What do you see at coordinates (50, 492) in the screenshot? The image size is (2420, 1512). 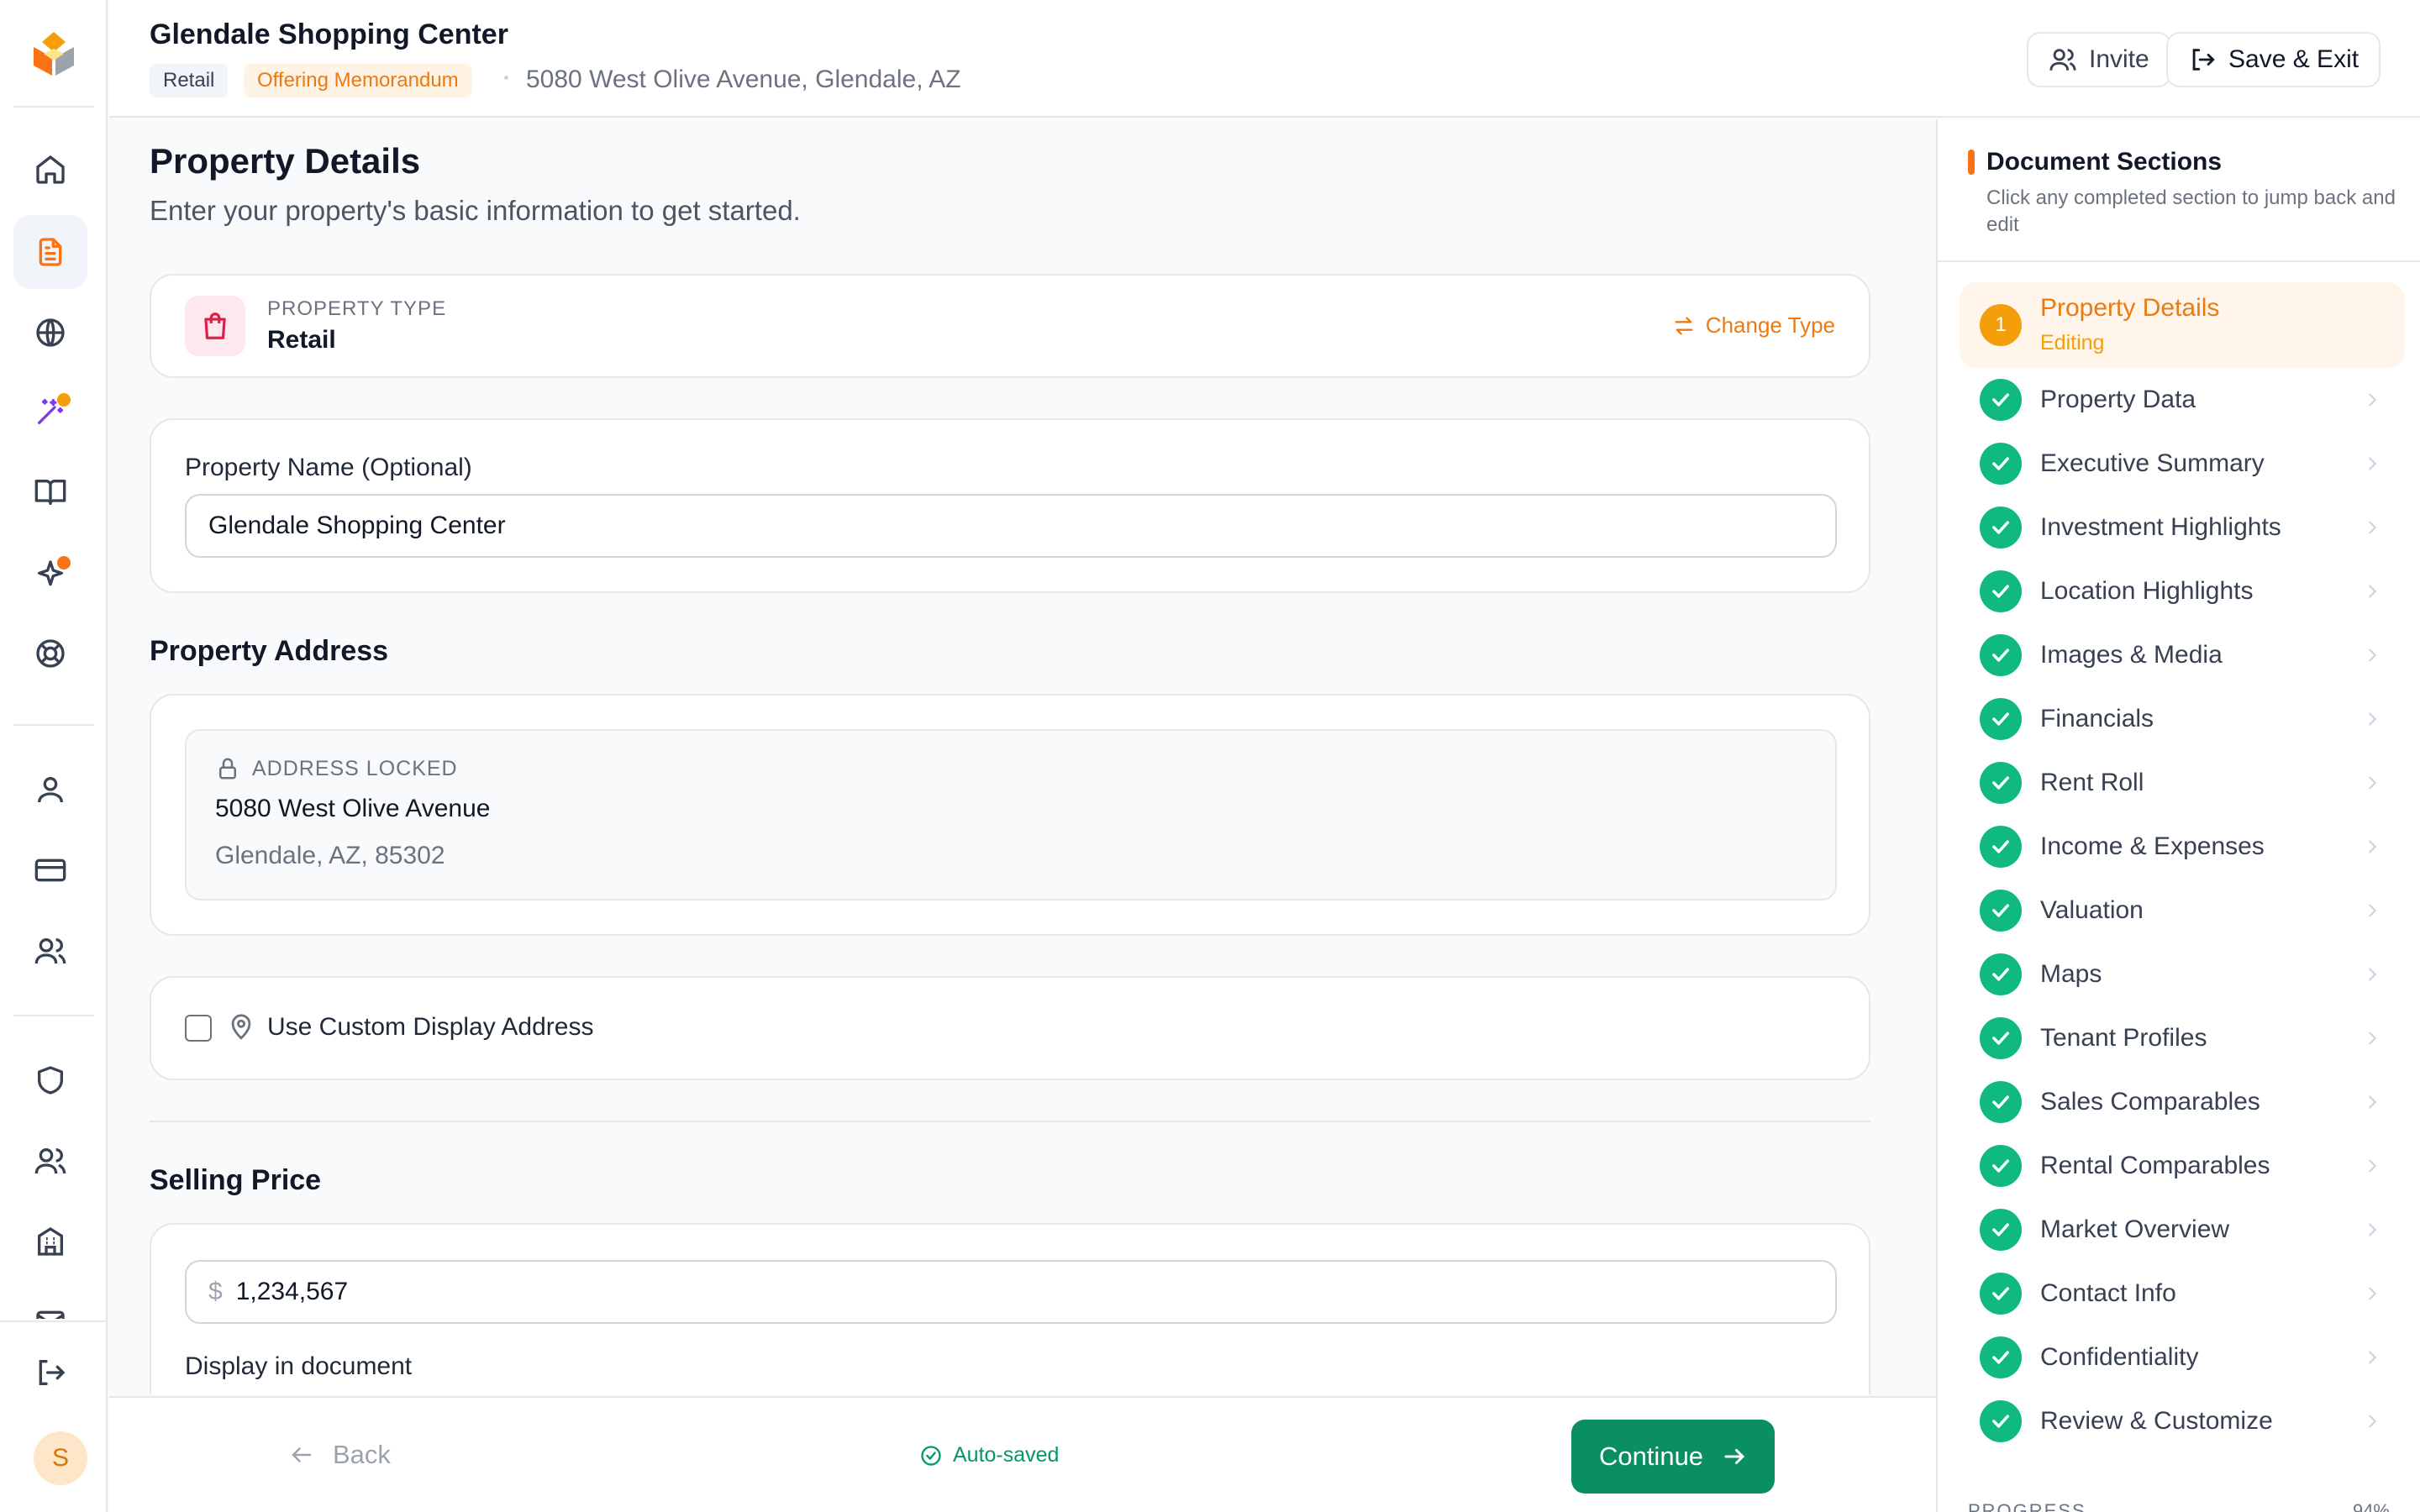 I see `nav-library` at bounding box center [50, 492].